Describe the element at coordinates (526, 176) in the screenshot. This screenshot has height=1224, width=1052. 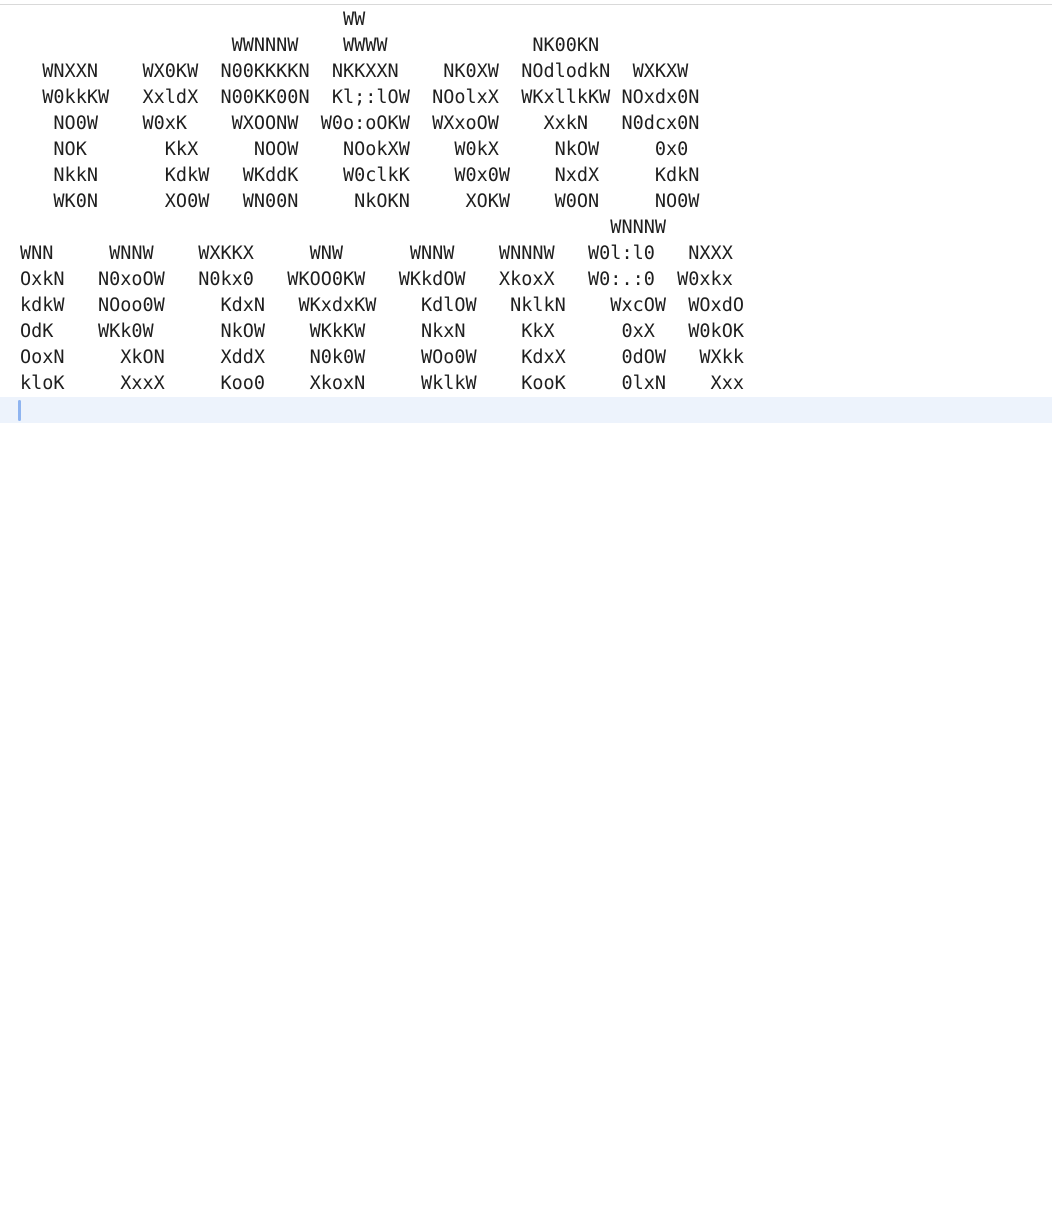
I see `text-line-7: NkkN KdkW WKddK W0clkK W0x0W NxdX KdkN` at that location.